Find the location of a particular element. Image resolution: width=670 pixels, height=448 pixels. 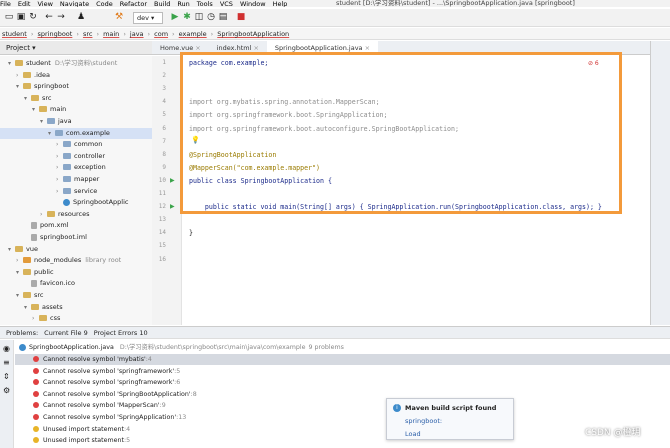

save-icon: ▣ is located at coordinates (21, 17).